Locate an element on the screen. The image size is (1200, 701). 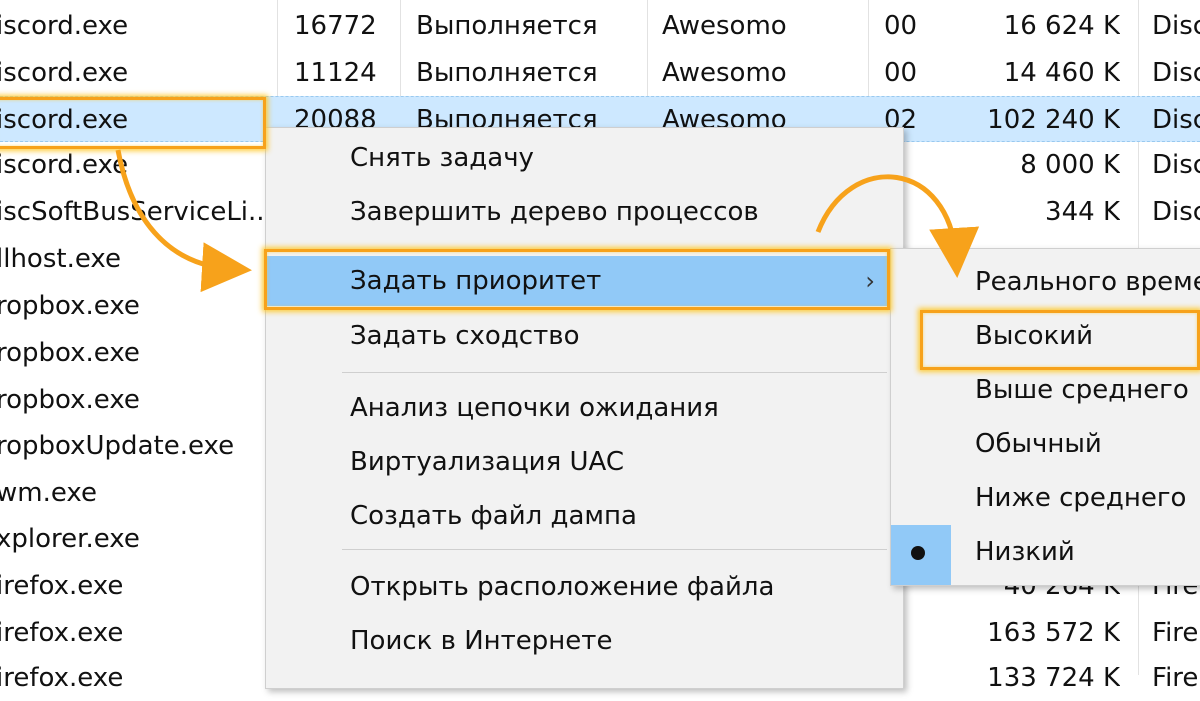
annotation-arrows is located at coordinates (547, 221).